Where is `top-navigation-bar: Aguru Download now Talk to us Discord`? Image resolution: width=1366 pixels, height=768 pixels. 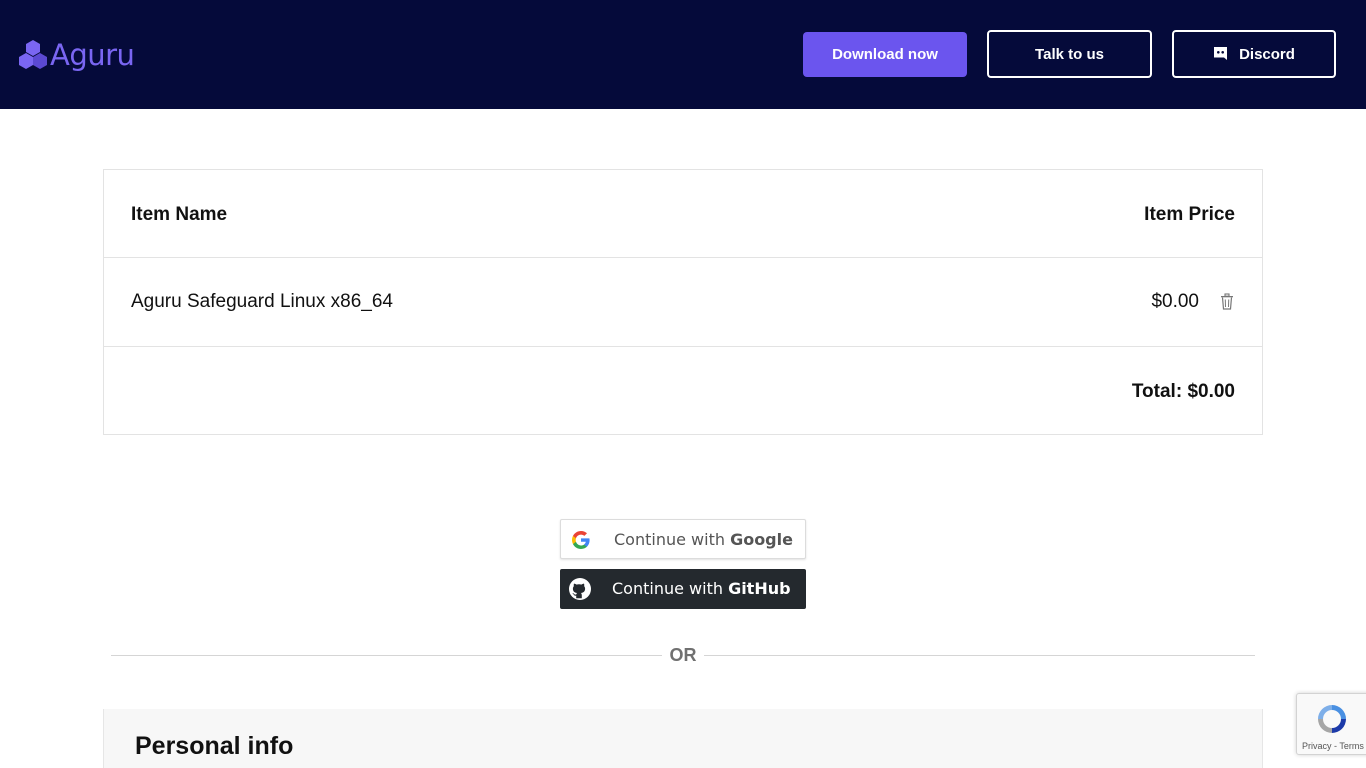
top-navigation-bar: Aguru Download now Talk to us Discord is located at coordinates (683, 54).